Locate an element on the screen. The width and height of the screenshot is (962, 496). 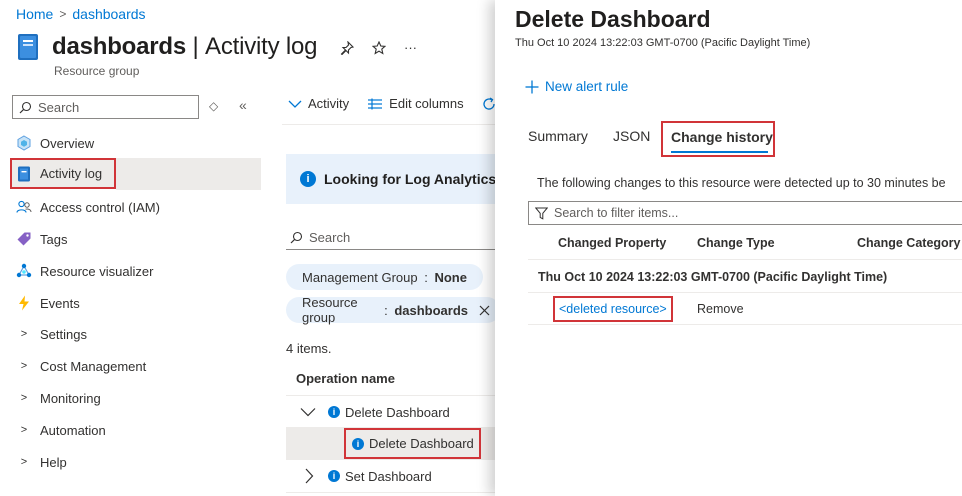
tab-change-history-label: Change history is located at coordinates (722, 137).